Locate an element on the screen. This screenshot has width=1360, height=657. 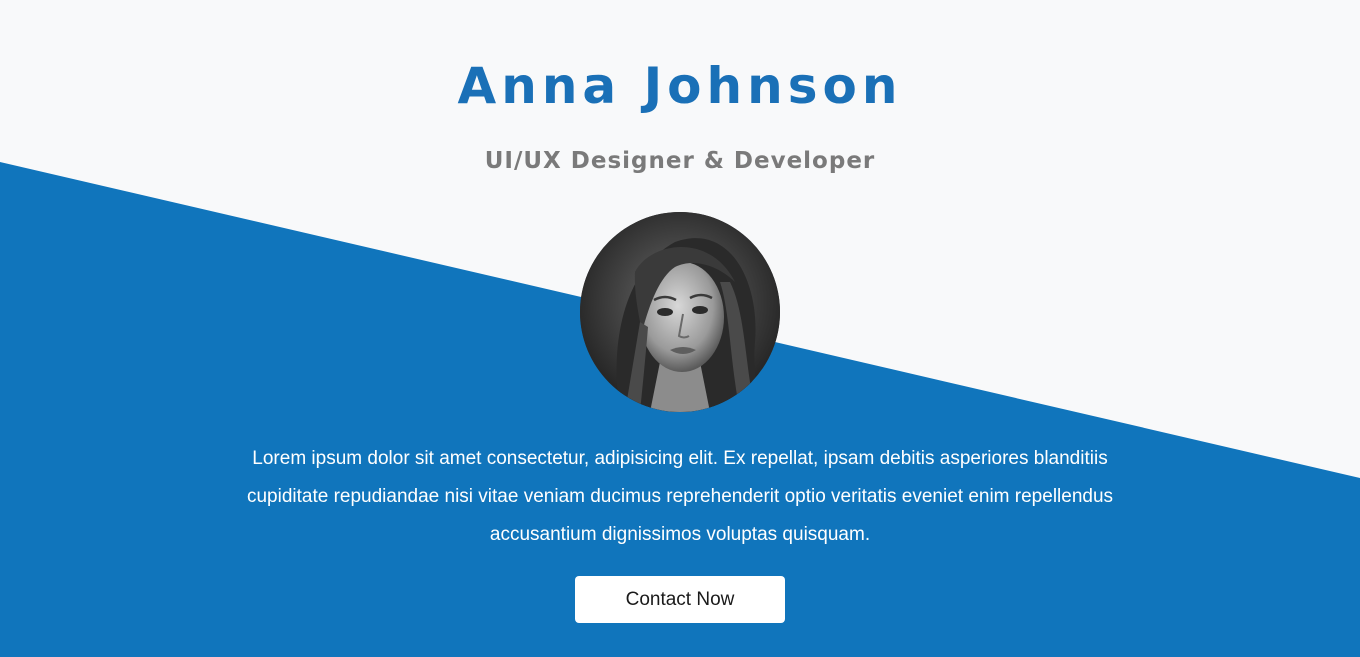
profile-name: Anna Johnson is located at coordinates (680, 86).